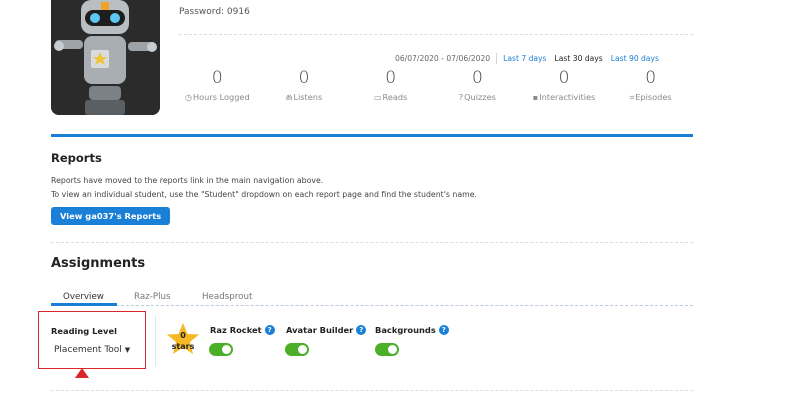 Image resolution: width=800 pixels, height=412 pixels. What do you see at coordinates (221, 349) in the screenshot?
I see `raz-rocket-toggle` at bounding box center [221, 349].